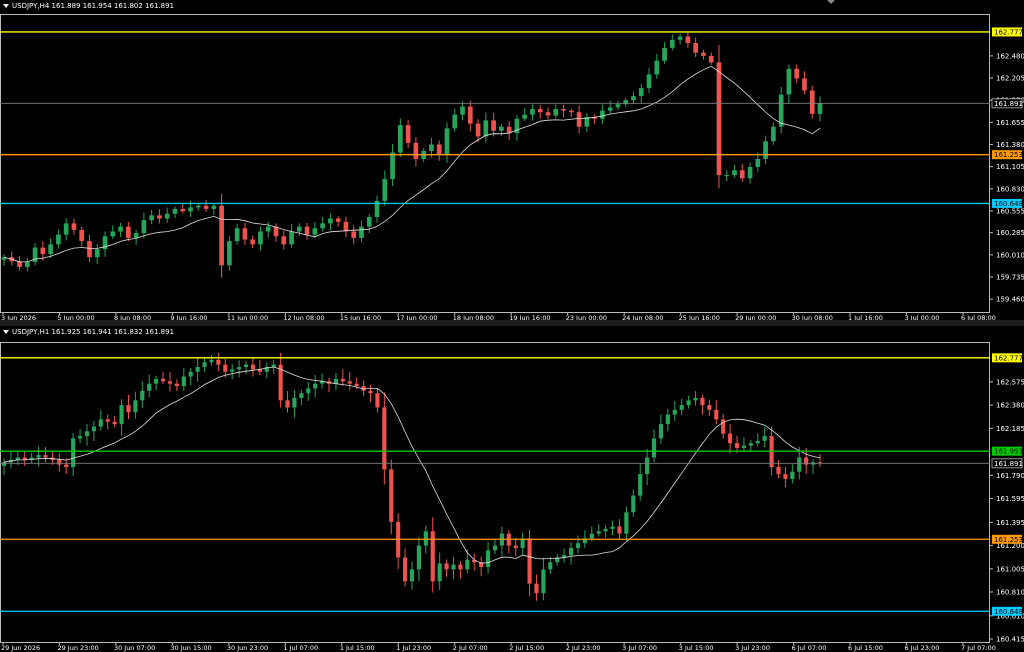  What do you see at coordinates (526, 648) in the screenshot?
I see `x-tick-label: 2 Jul 15:00` at bounding box center [526, 648].